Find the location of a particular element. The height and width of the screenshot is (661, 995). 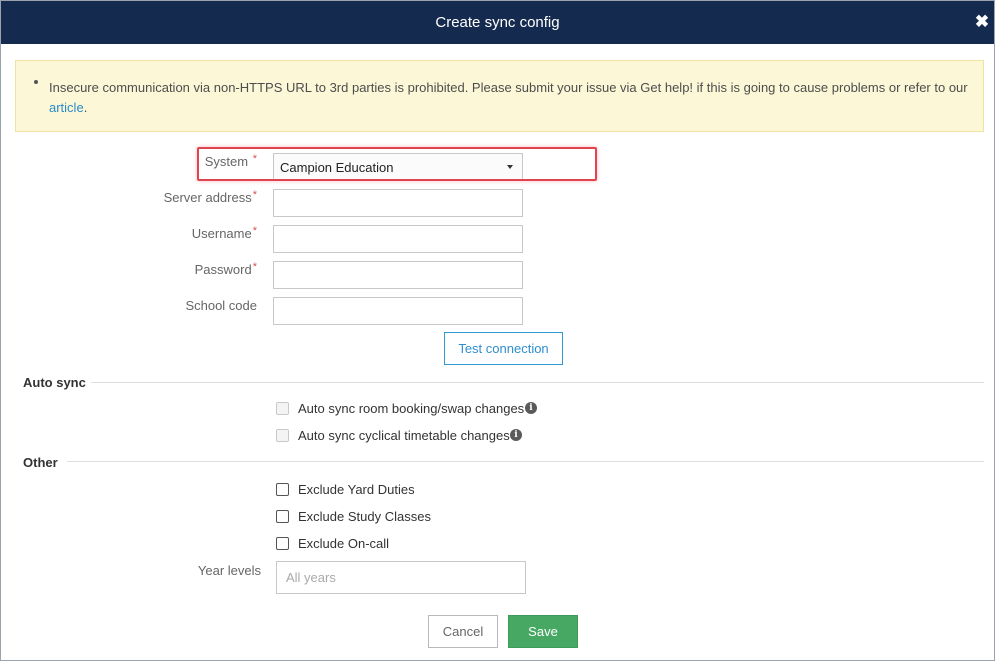

username-label-text: Username is located at coordinates (221, 233).